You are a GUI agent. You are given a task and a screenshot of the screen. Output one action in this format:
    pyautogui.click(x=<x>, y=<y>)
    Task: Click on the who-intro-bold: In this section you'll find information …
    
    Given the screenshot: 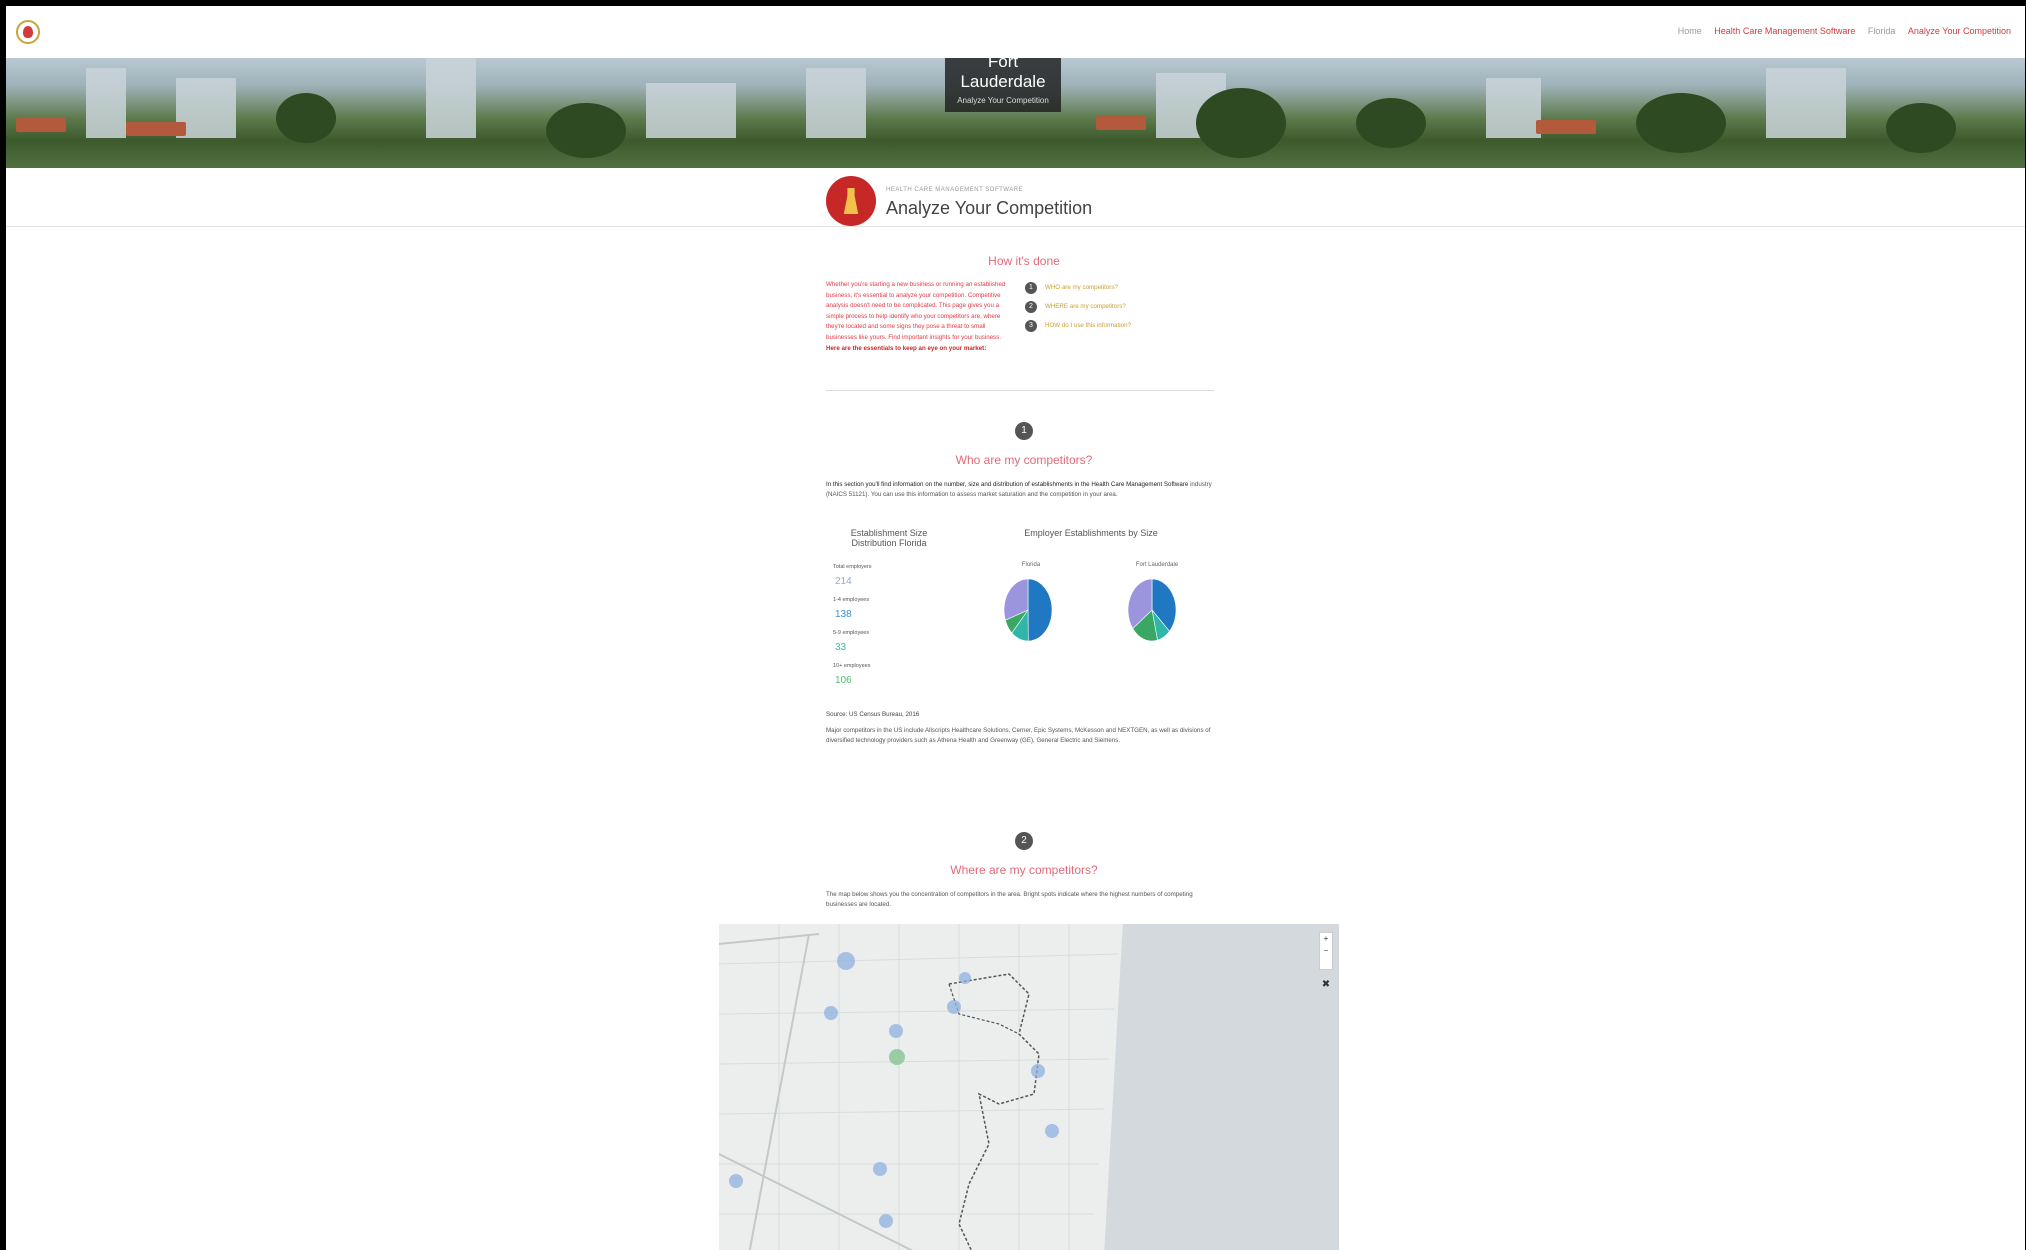 What is the action you would take?
    pyautogui.click(x=1007, y=484)
    